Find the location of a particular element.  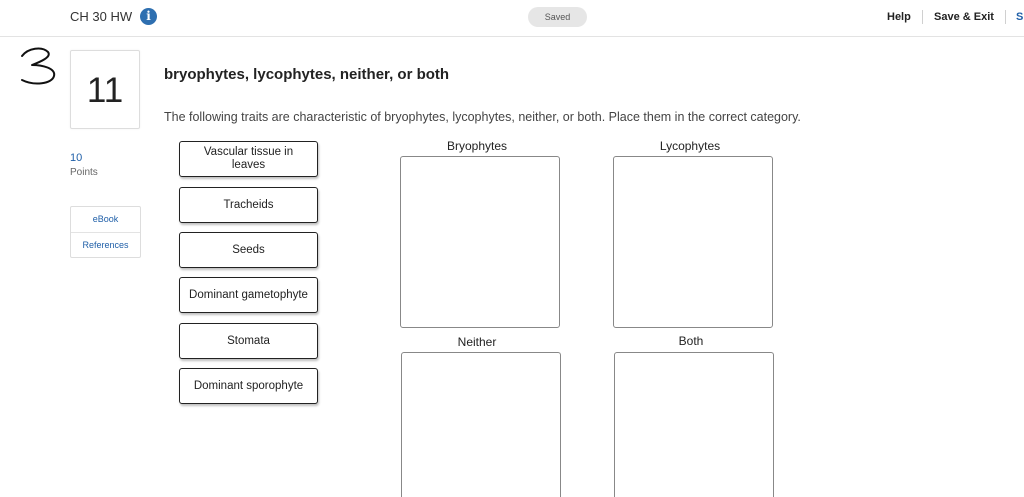

top-bar: CH 30 HW i Saved Help Save & Exit S is located at coordinates (512, 18).